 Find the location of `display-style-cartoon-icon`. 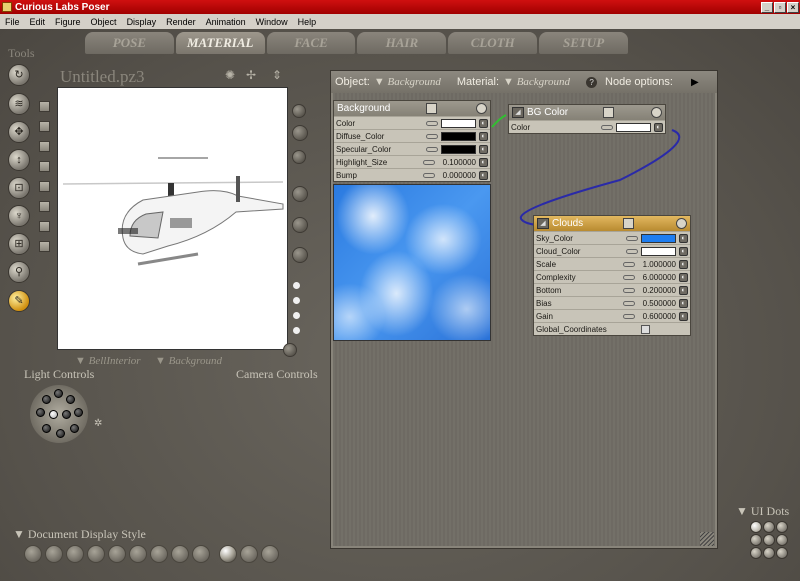

display-style-cartoon-icon is located at coordinates (180, 554).